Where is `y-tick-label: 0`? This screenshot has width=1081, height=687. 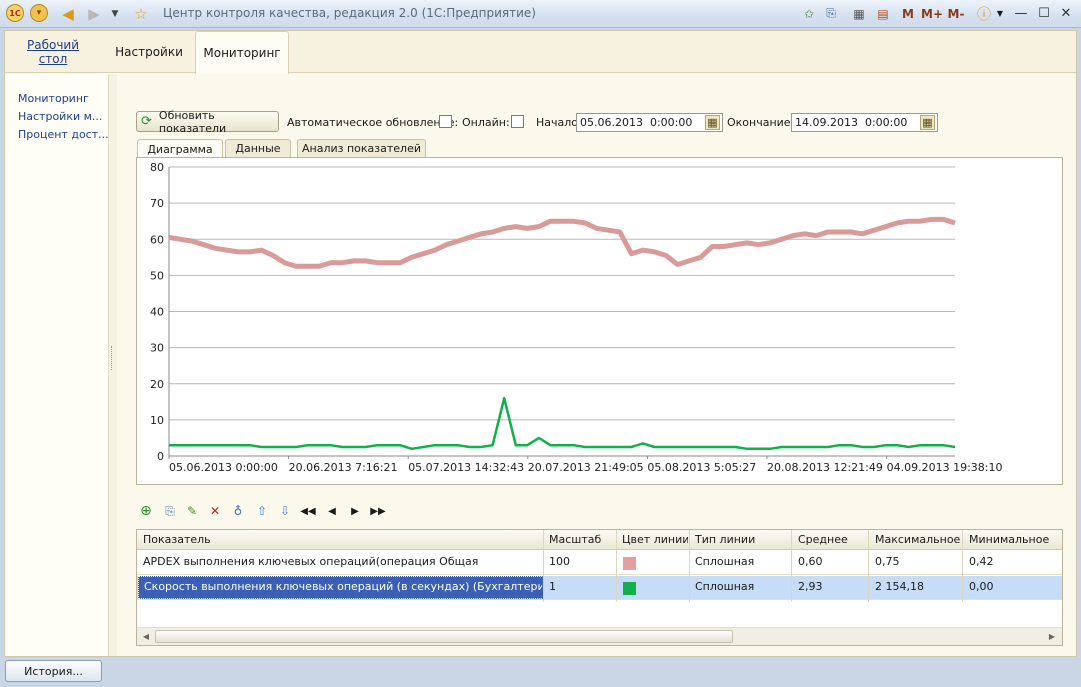 y-tick-label: 0 is located at coordinates (160, 456).